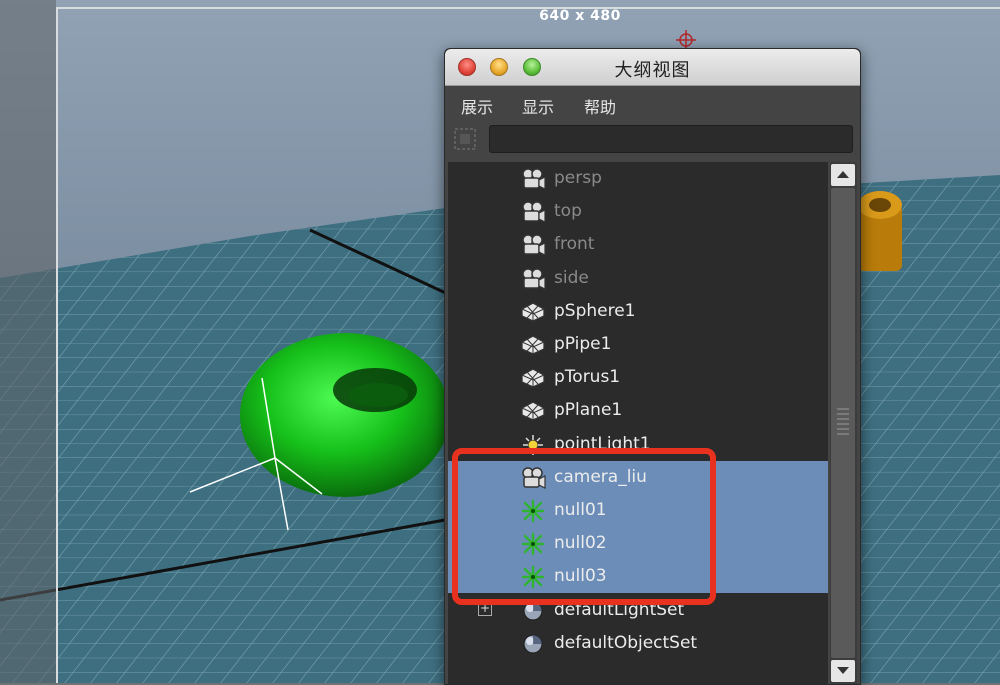 The height and width of the screenshot is (685, 1000). Describe the element at coordinates (595, 310) in the screenshot. I see `outliner-row-label: pSphere1` at that location.